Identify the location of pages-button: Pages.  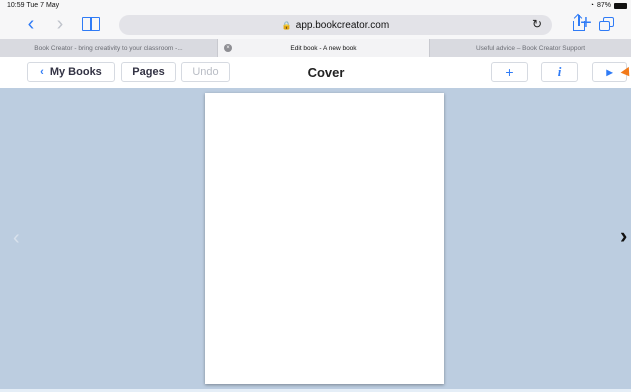
(148, 72).